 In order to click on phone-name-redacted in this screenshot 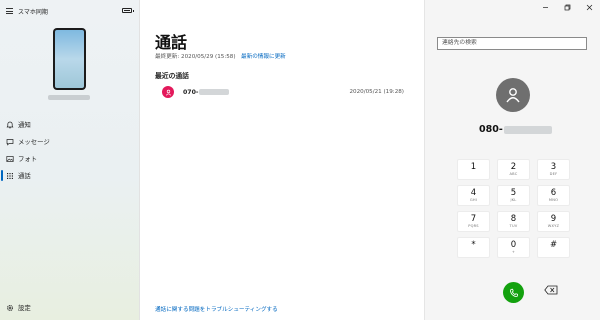, I will do `click(69, 97)`.